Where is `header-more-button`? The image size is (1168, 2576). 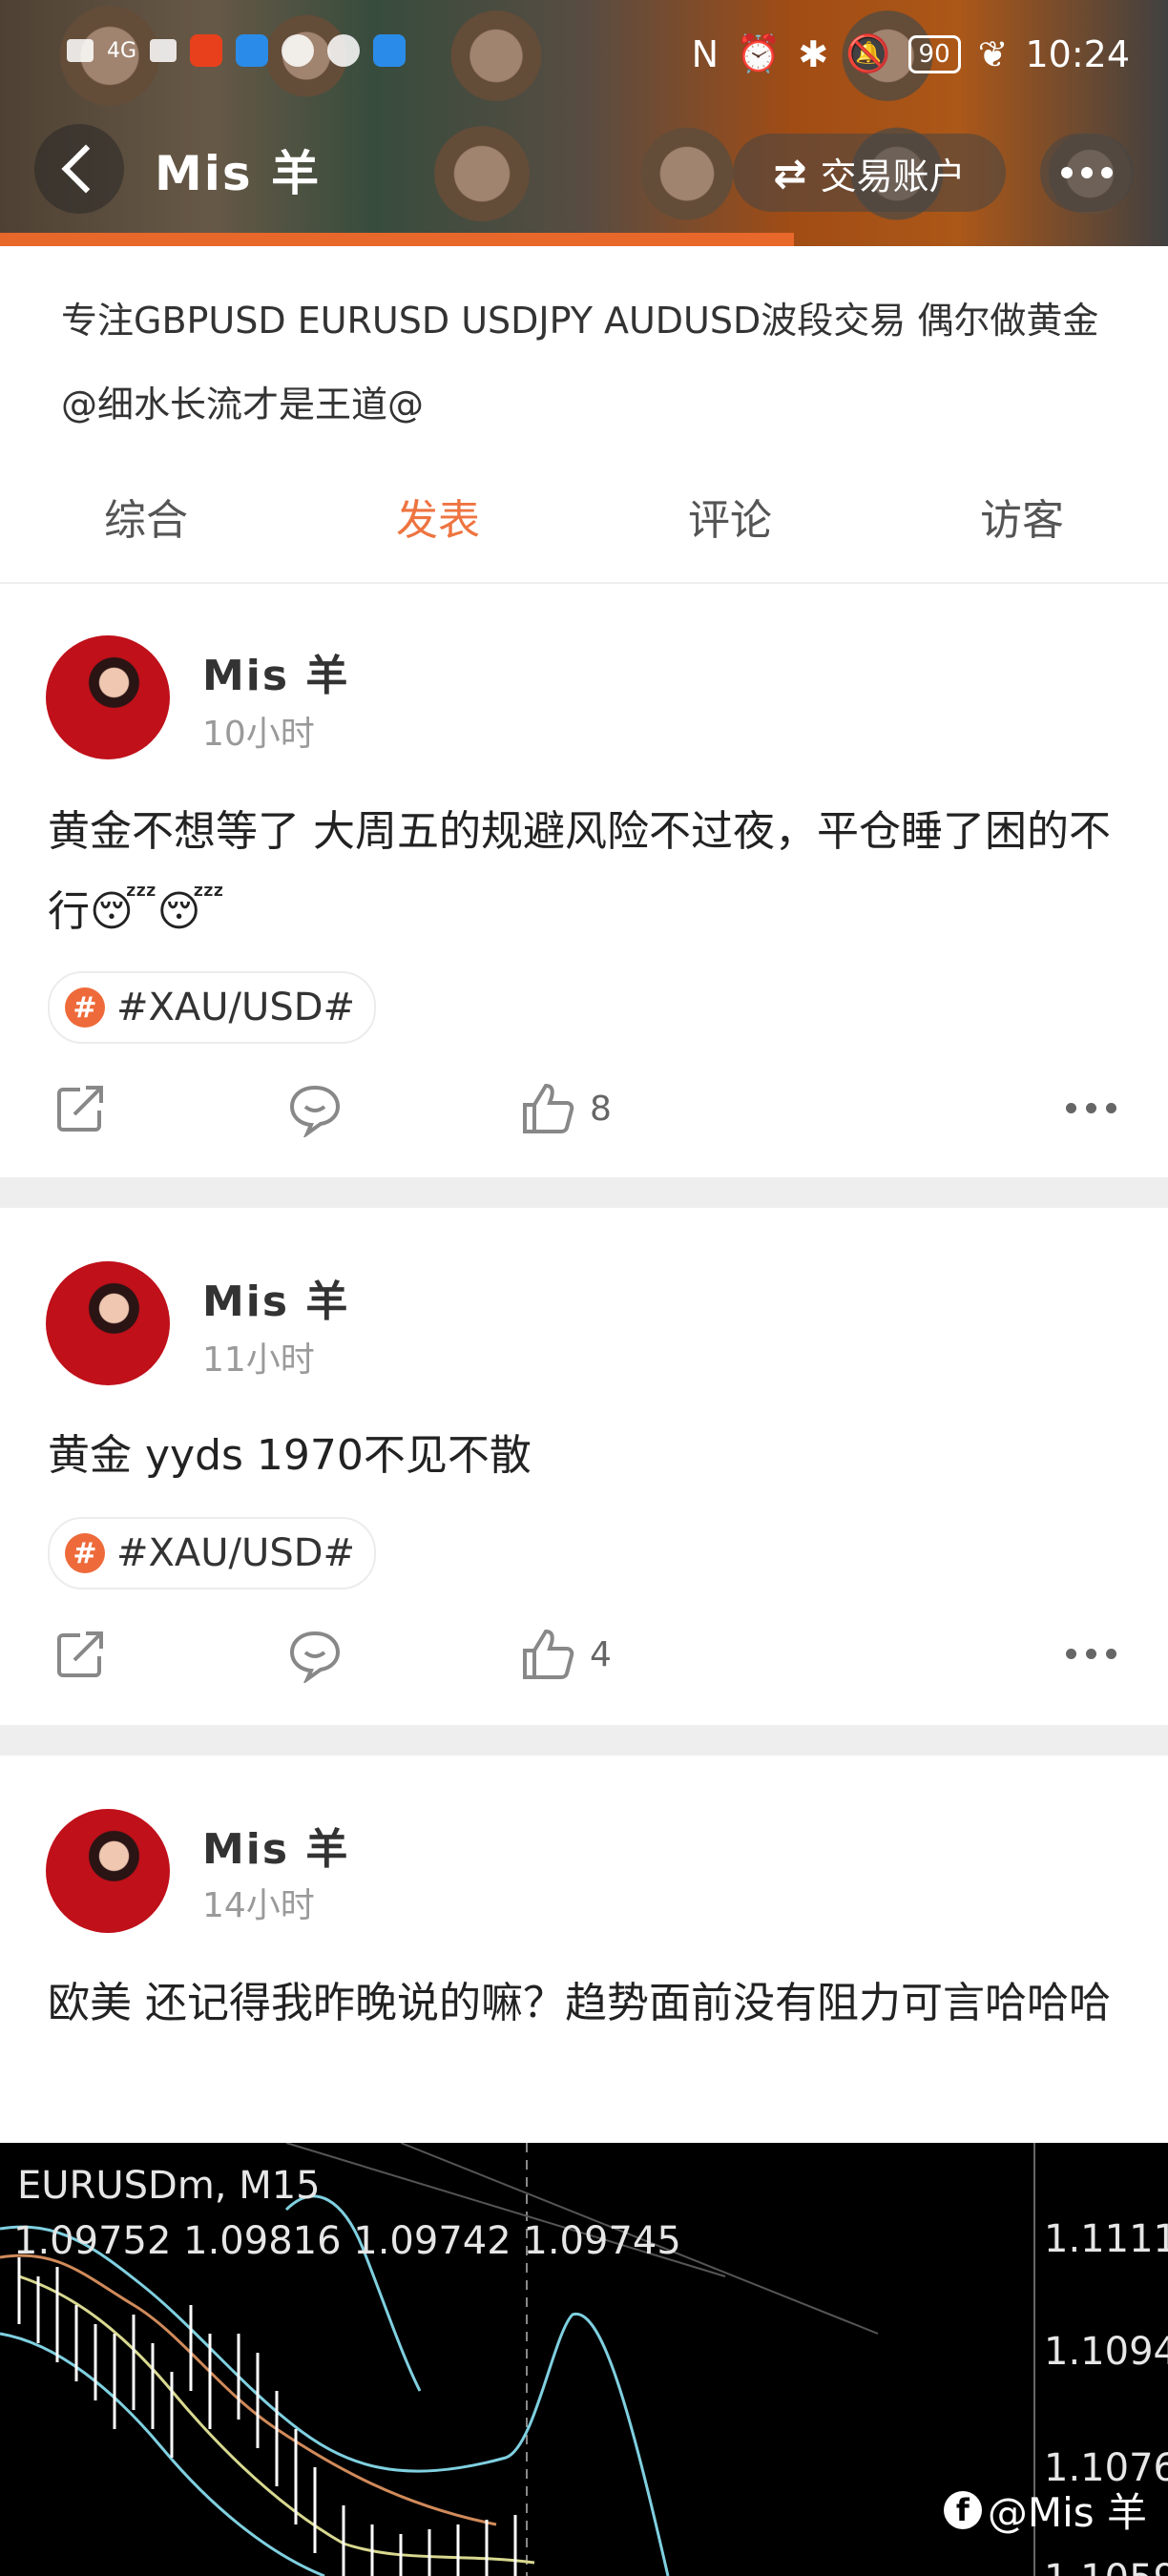 header-more-button is located at coordinates (1087, 173).